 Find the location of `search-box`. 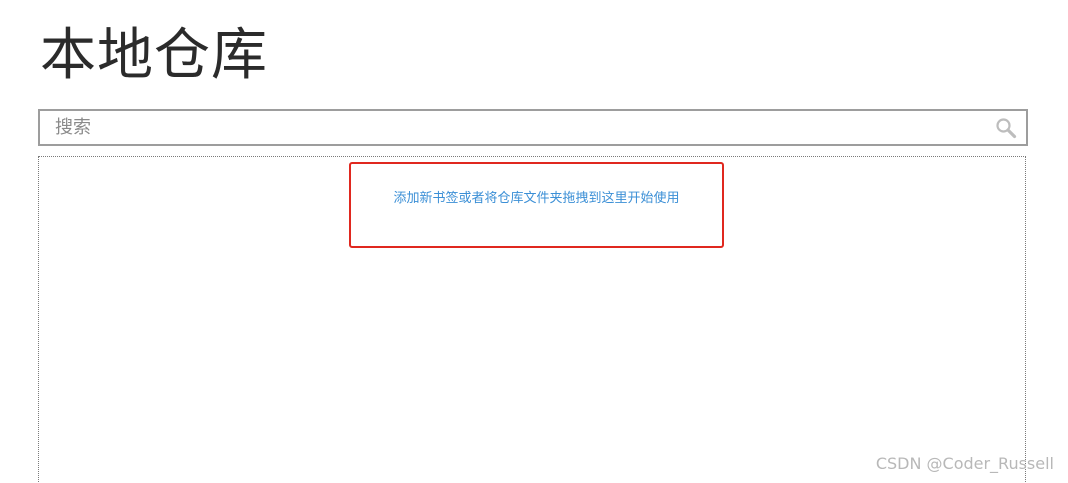

search-box is located at coordinates (533, 127).